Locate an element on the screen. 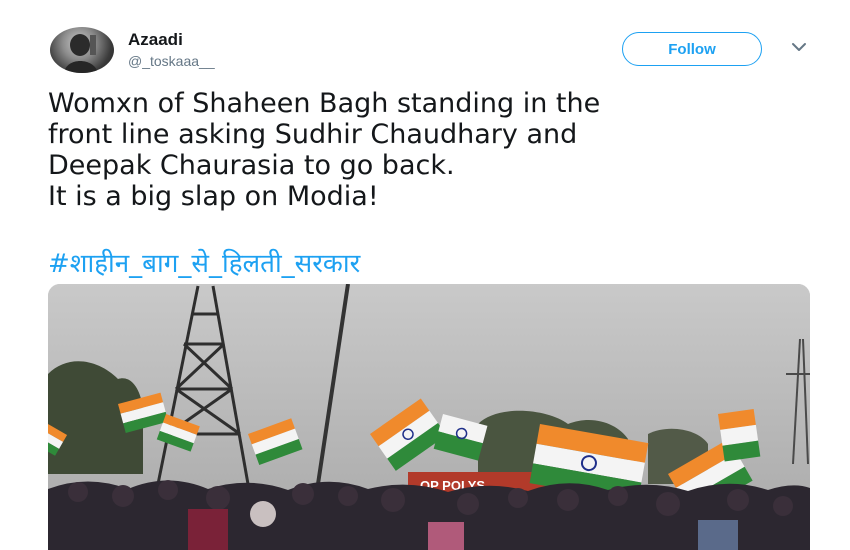 This screenshot has width=850, height=550. author-handle: @_toskaaa__ is located at coordinates (171, 61).